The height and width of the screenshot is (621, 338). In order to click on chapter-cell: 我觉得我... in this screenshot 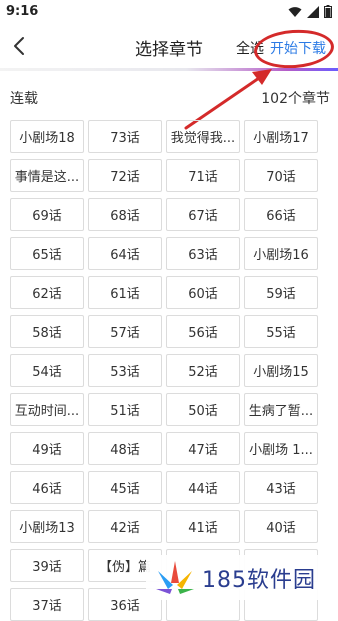, I will do `click(203, 136)`.